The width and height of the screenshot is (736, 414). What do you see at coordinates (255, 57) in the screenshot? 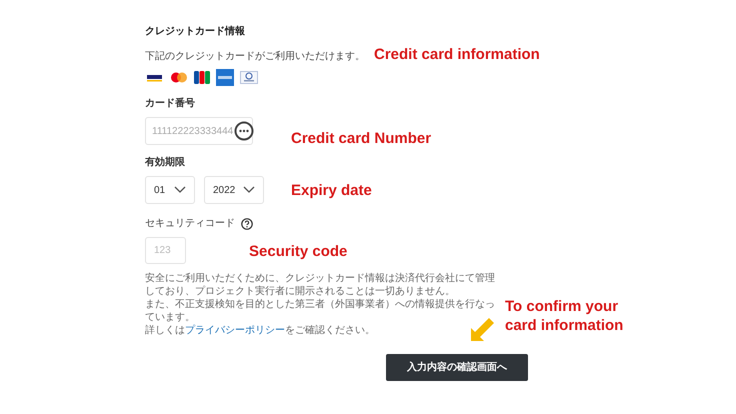
I see `accepted-cards-note: 下記のクレジットカードがご利用いただけます。` at bounding box center [255, 57].